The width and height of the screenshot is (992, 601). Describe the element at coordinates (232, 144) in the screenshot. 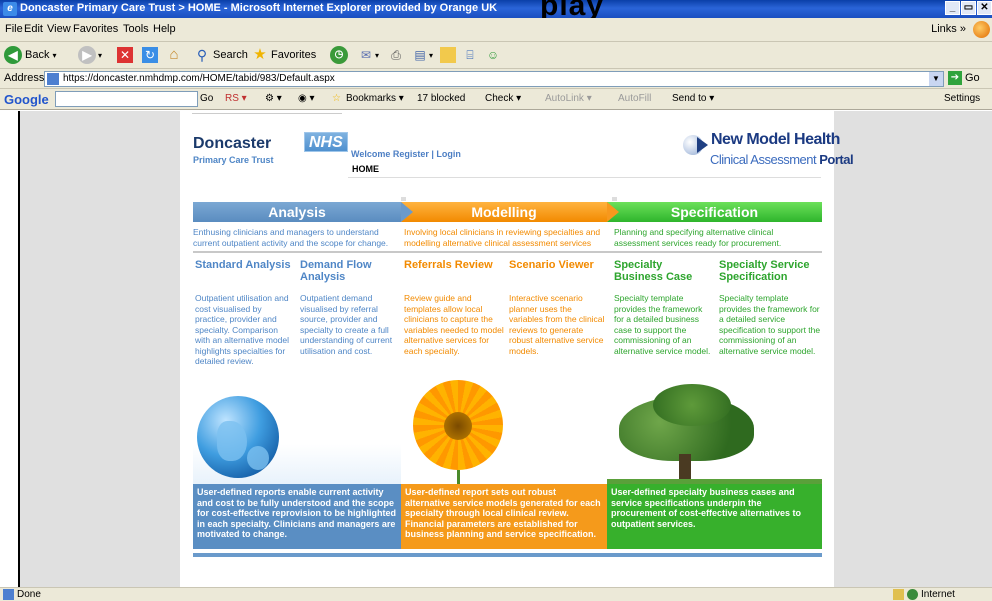

I see `brand-name: Doncaster` at that location.